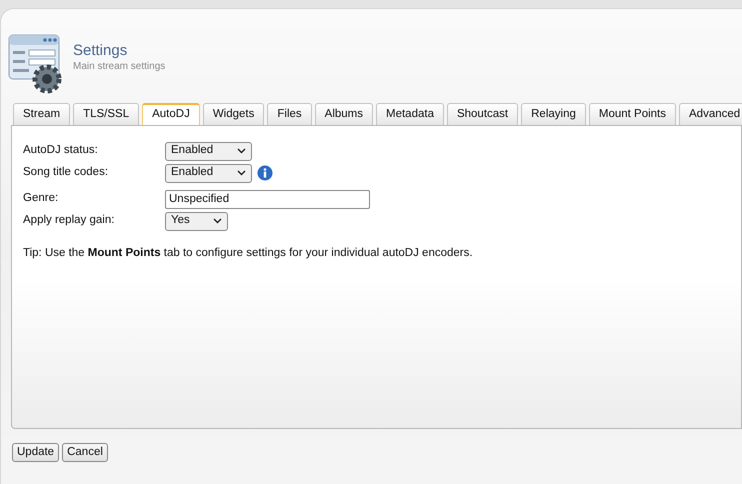 The image size is (742, 484). What do you see at coordinates (100, 51) in the screenshot?
I see `page-title: Settings` at bounding box center [100, 51].